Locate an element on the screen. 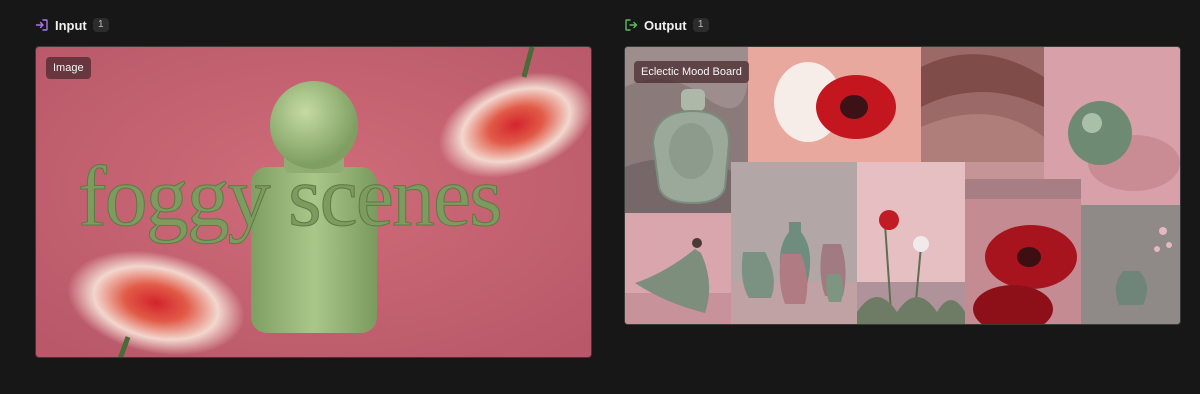  headline-text: foggy scenes is located at coordinates (289, 196).